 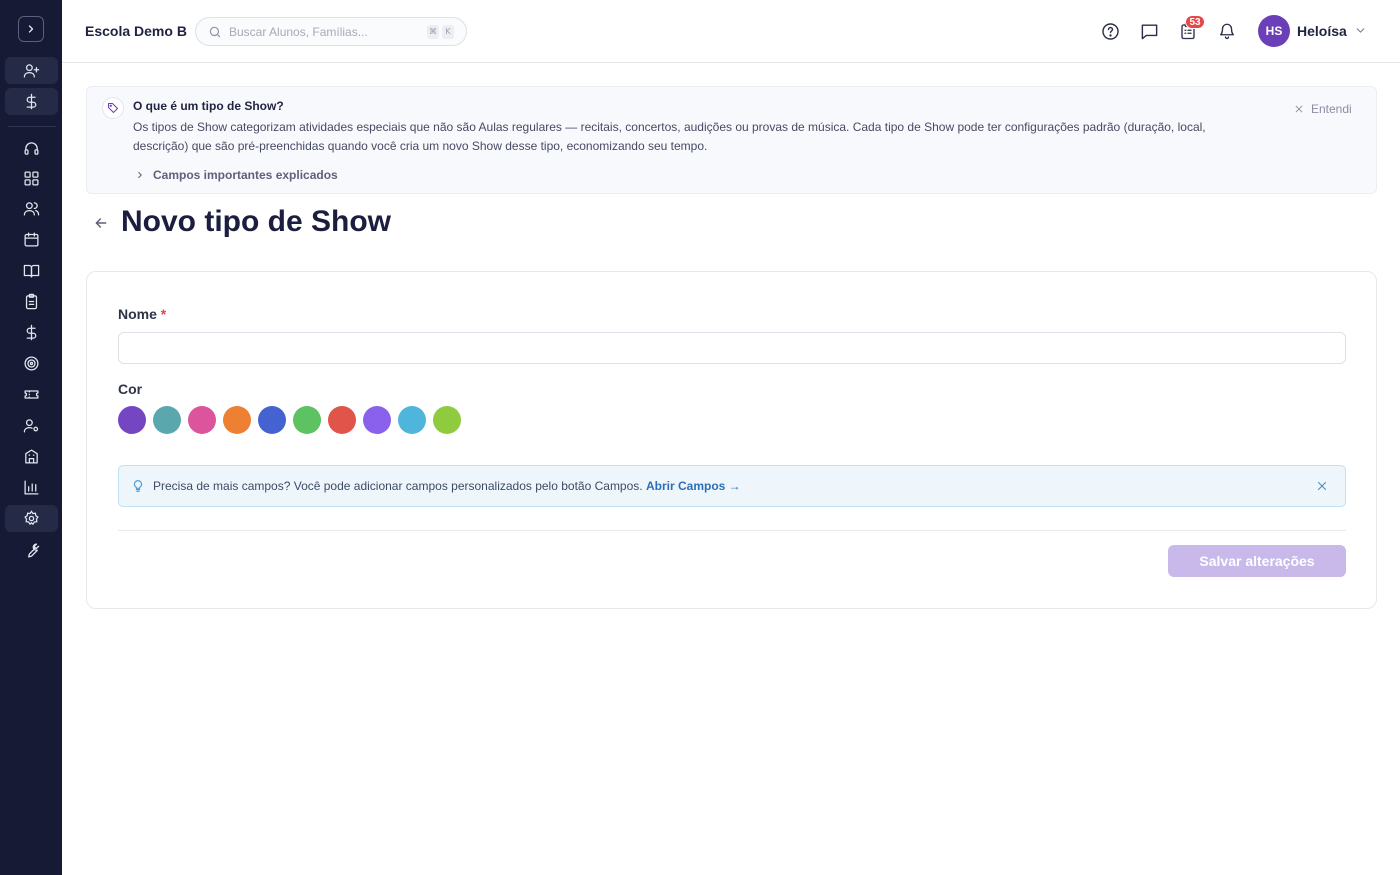 I want to click on lightbulb-icon, so click(x=138, y=486).